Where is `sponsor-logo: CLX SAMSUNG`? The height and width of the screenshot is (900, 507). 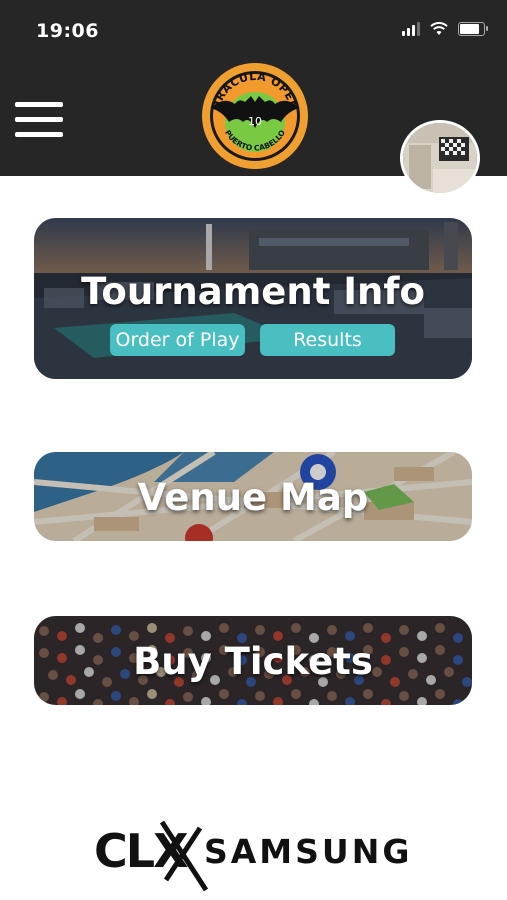
sponsor-logo: CLX SAMSUNG is located at coordinates (255, 855).